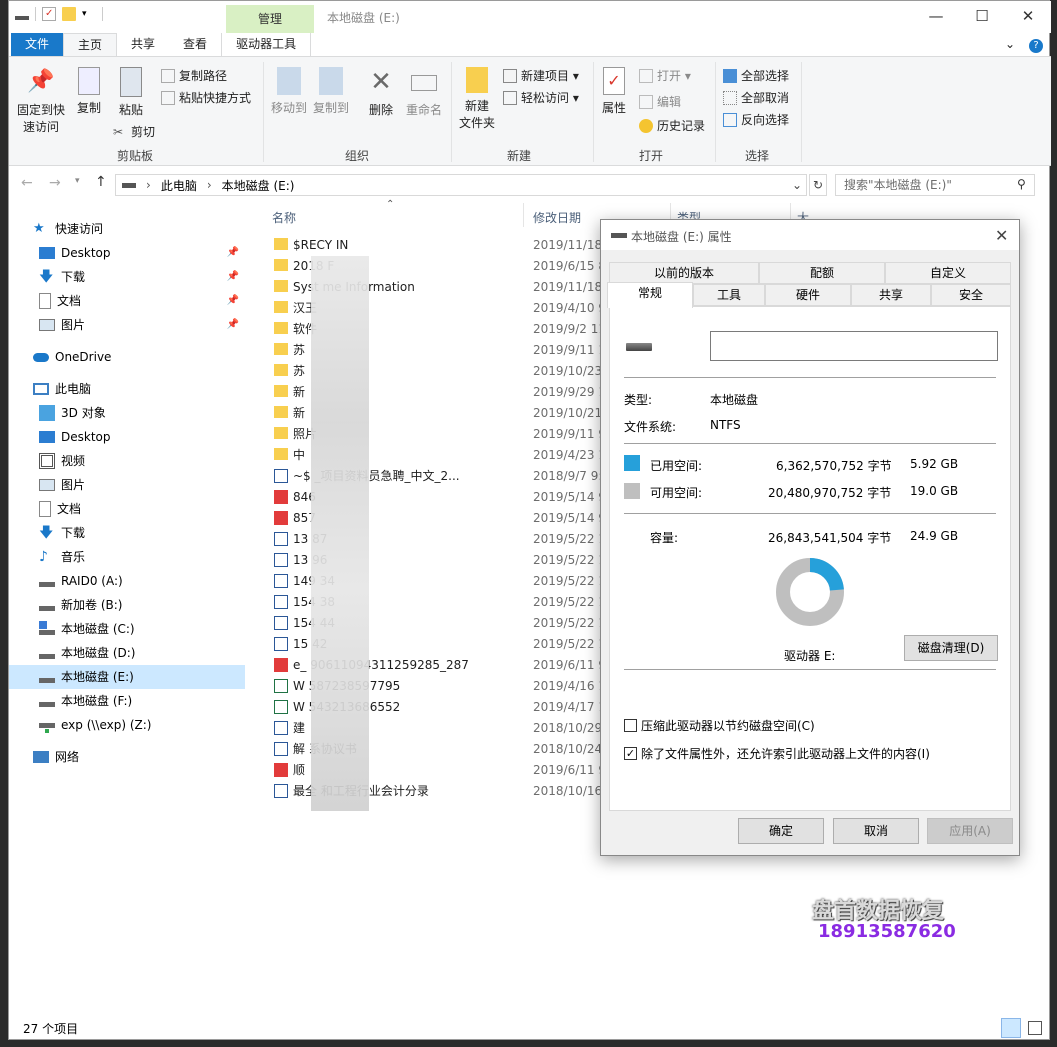  What do you see at coordinates (270, 19) in the screenshot?
I see `manage-context-tab: 管理` at bounding box center [270, 19].